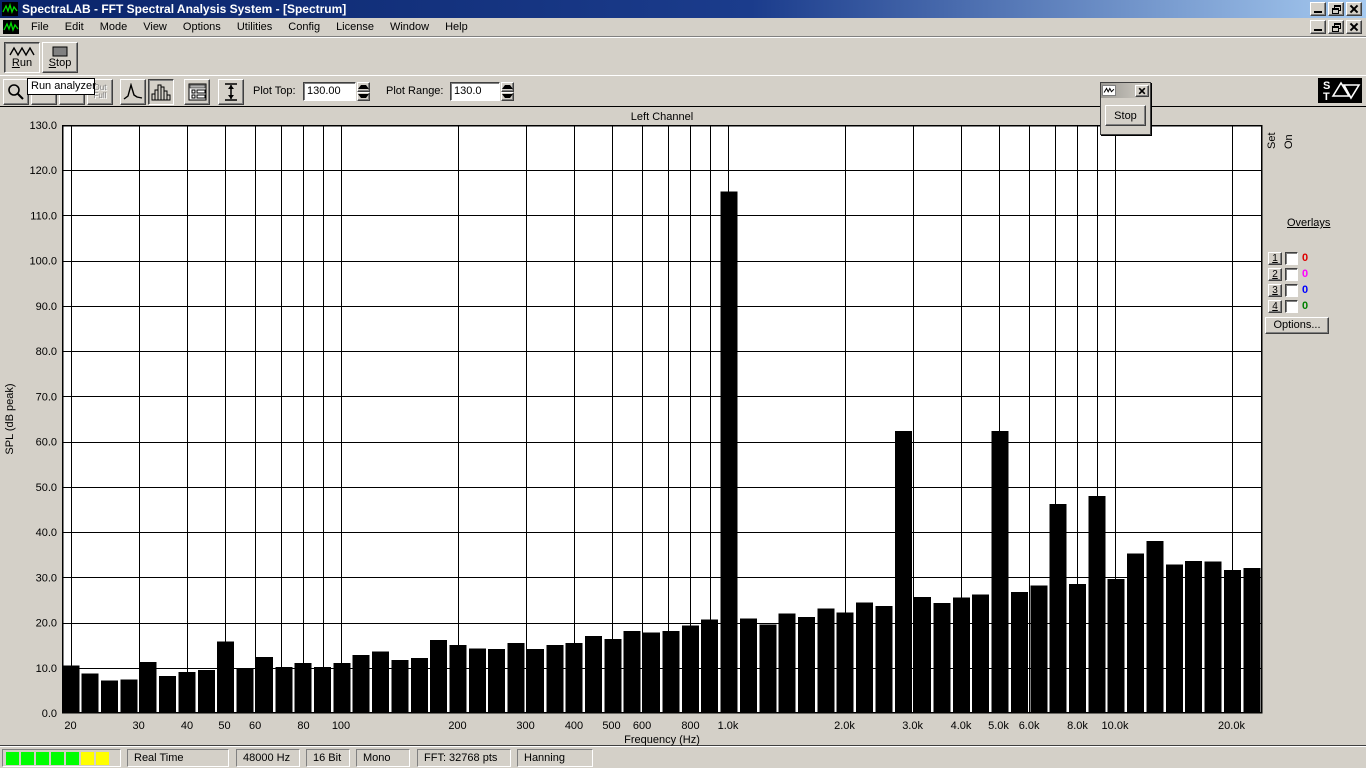 The width and height of the screenshot is (1366, 768). Describe the element at coordinates (187, 726) in the screenshot. I see `svg-text: 40` at that location.